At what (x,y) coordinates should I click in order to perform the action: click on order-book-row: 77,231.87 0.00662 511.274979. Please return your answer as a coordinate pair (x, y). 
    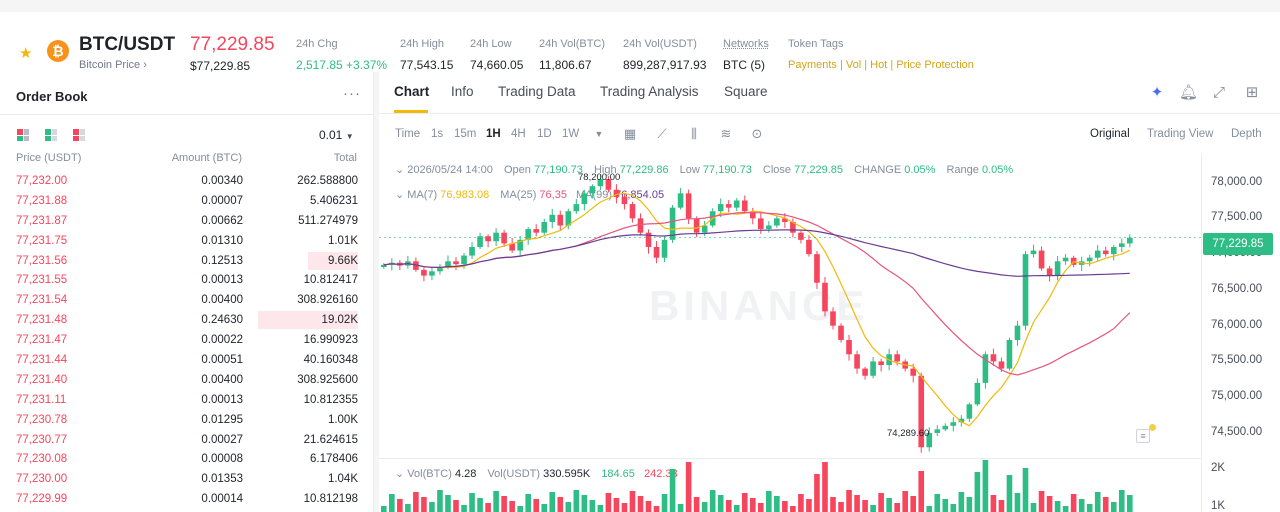
    Looking at the image, I should click on (187, 221).